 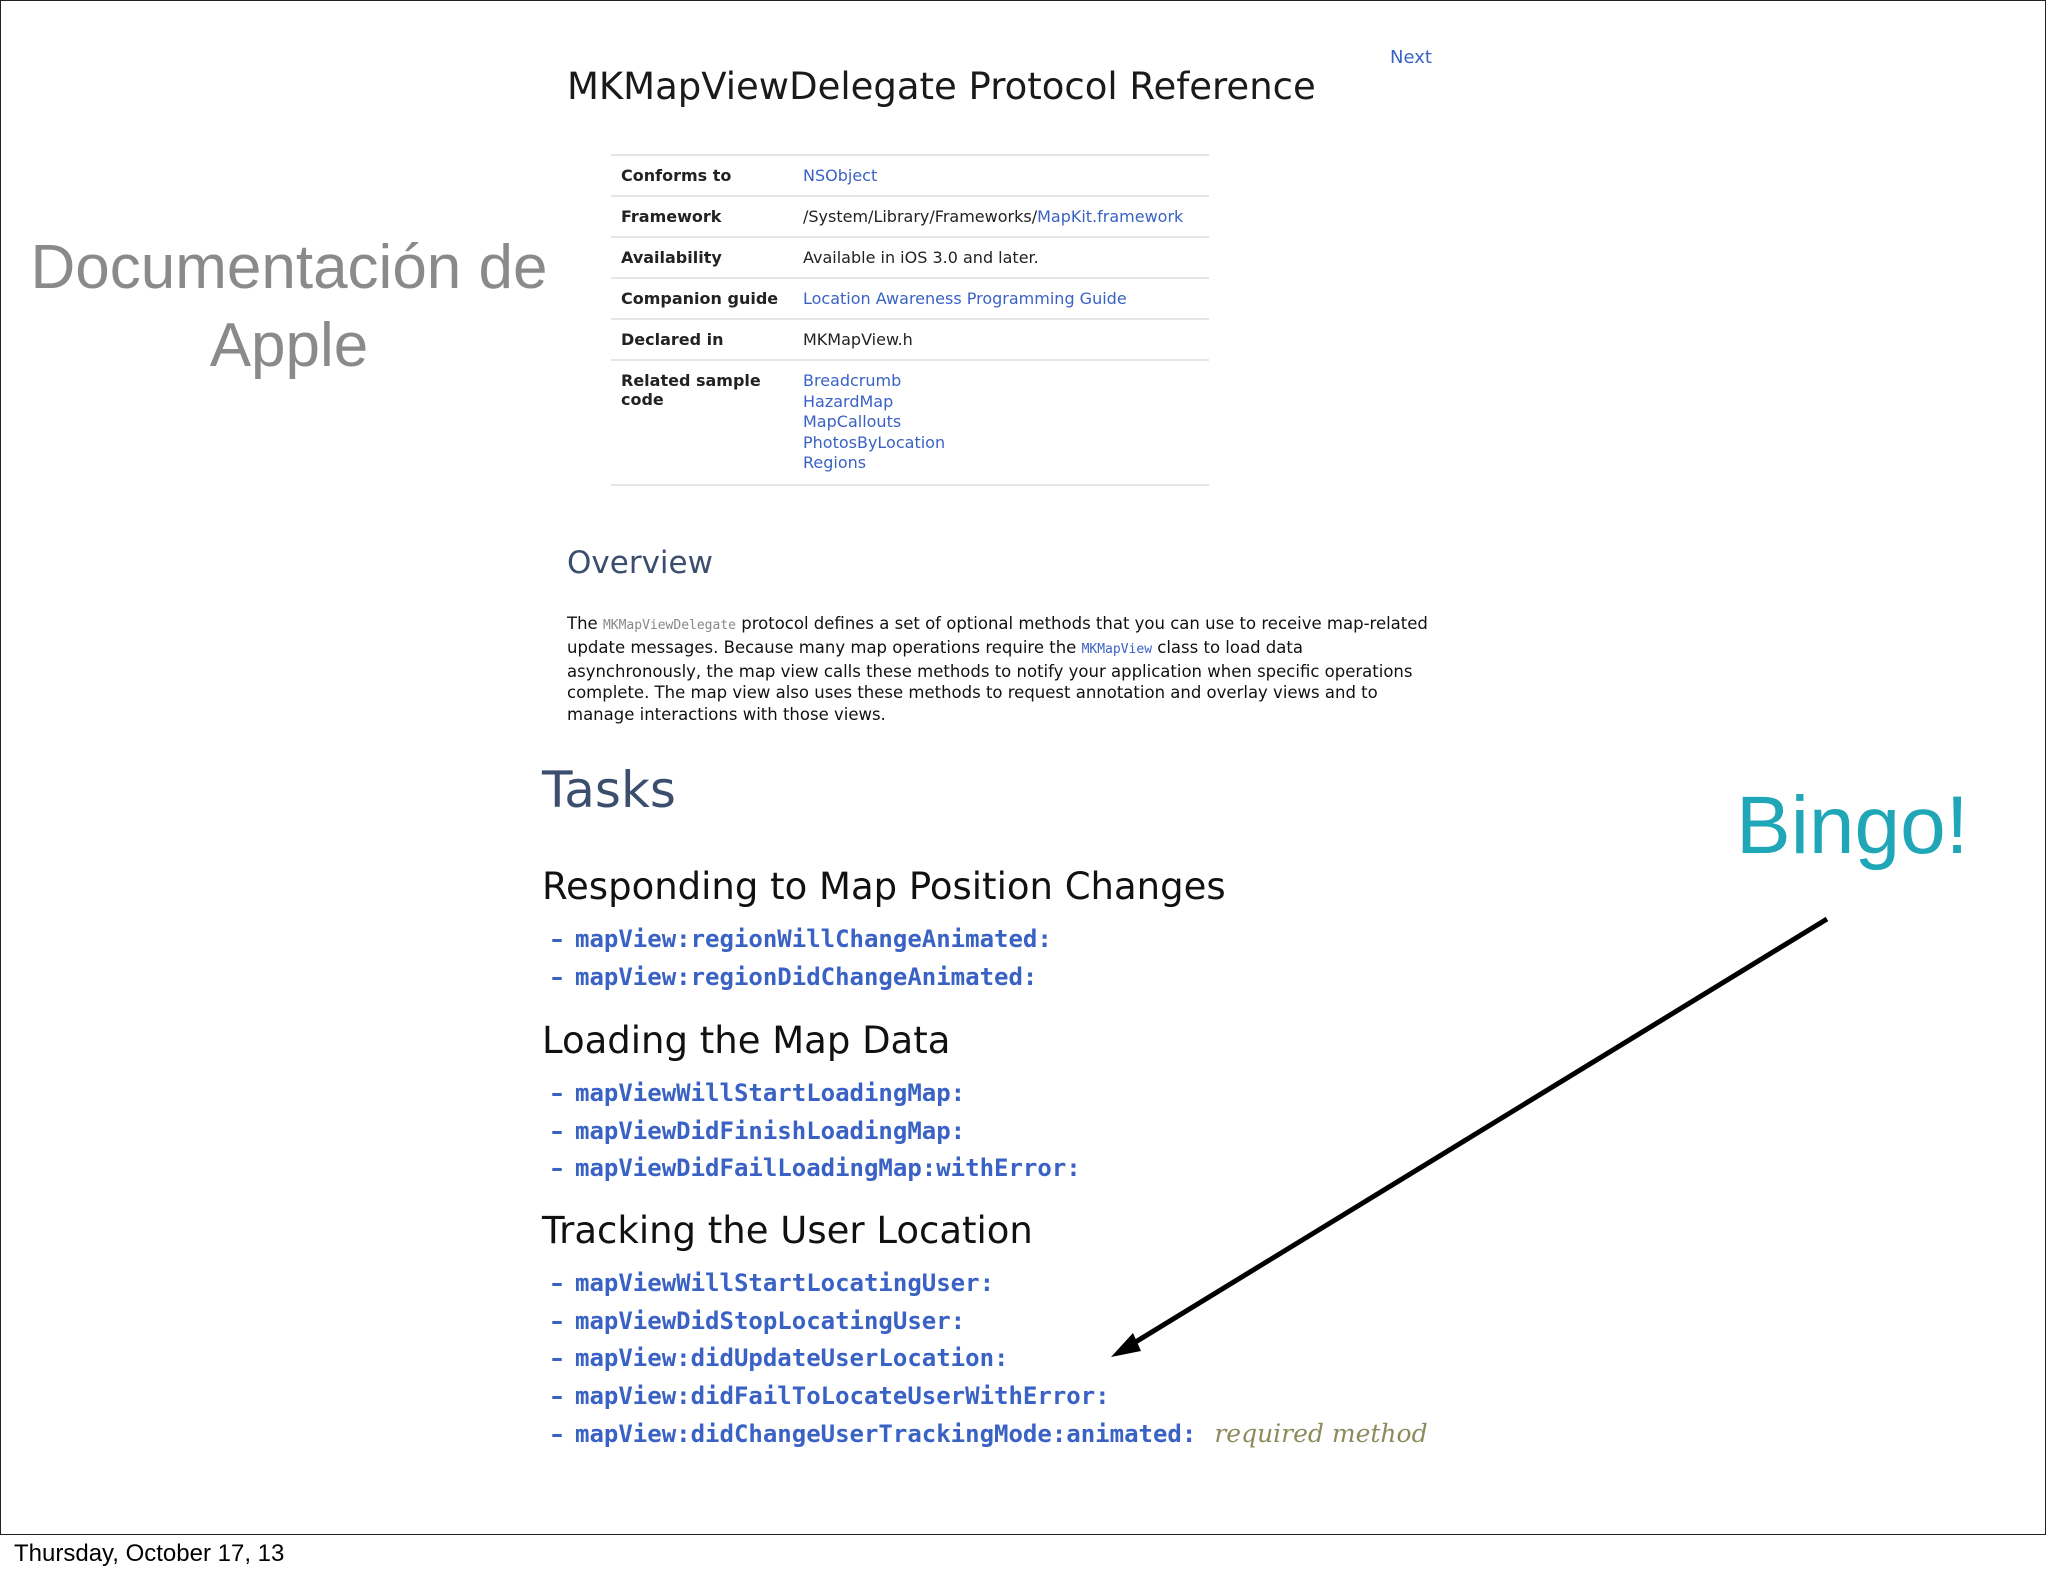 I want to click on slide-footer-date: Thursday, October 17, 13, so click(x=149, y=1553).